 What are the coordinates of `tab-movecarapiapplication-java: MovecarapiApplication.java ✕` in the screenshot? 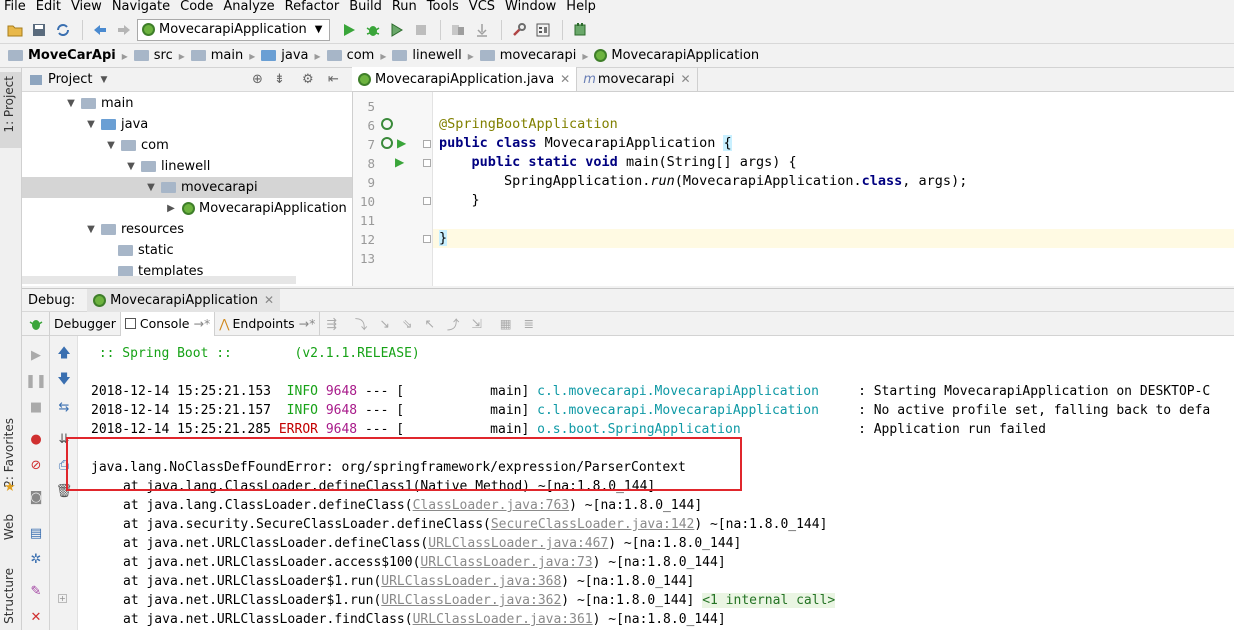 It's located at (465, 79).